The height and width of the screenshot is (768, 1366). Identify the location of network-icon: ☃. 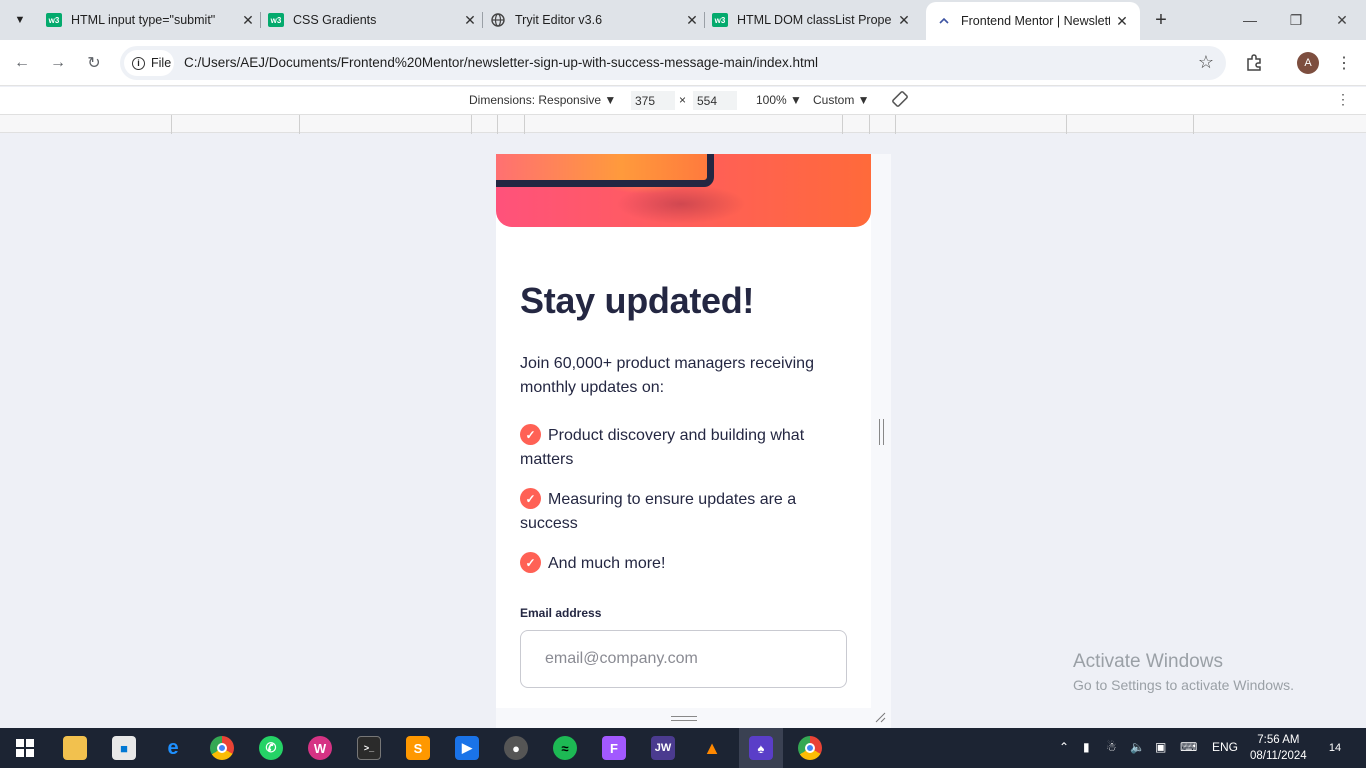
(1111, 747).